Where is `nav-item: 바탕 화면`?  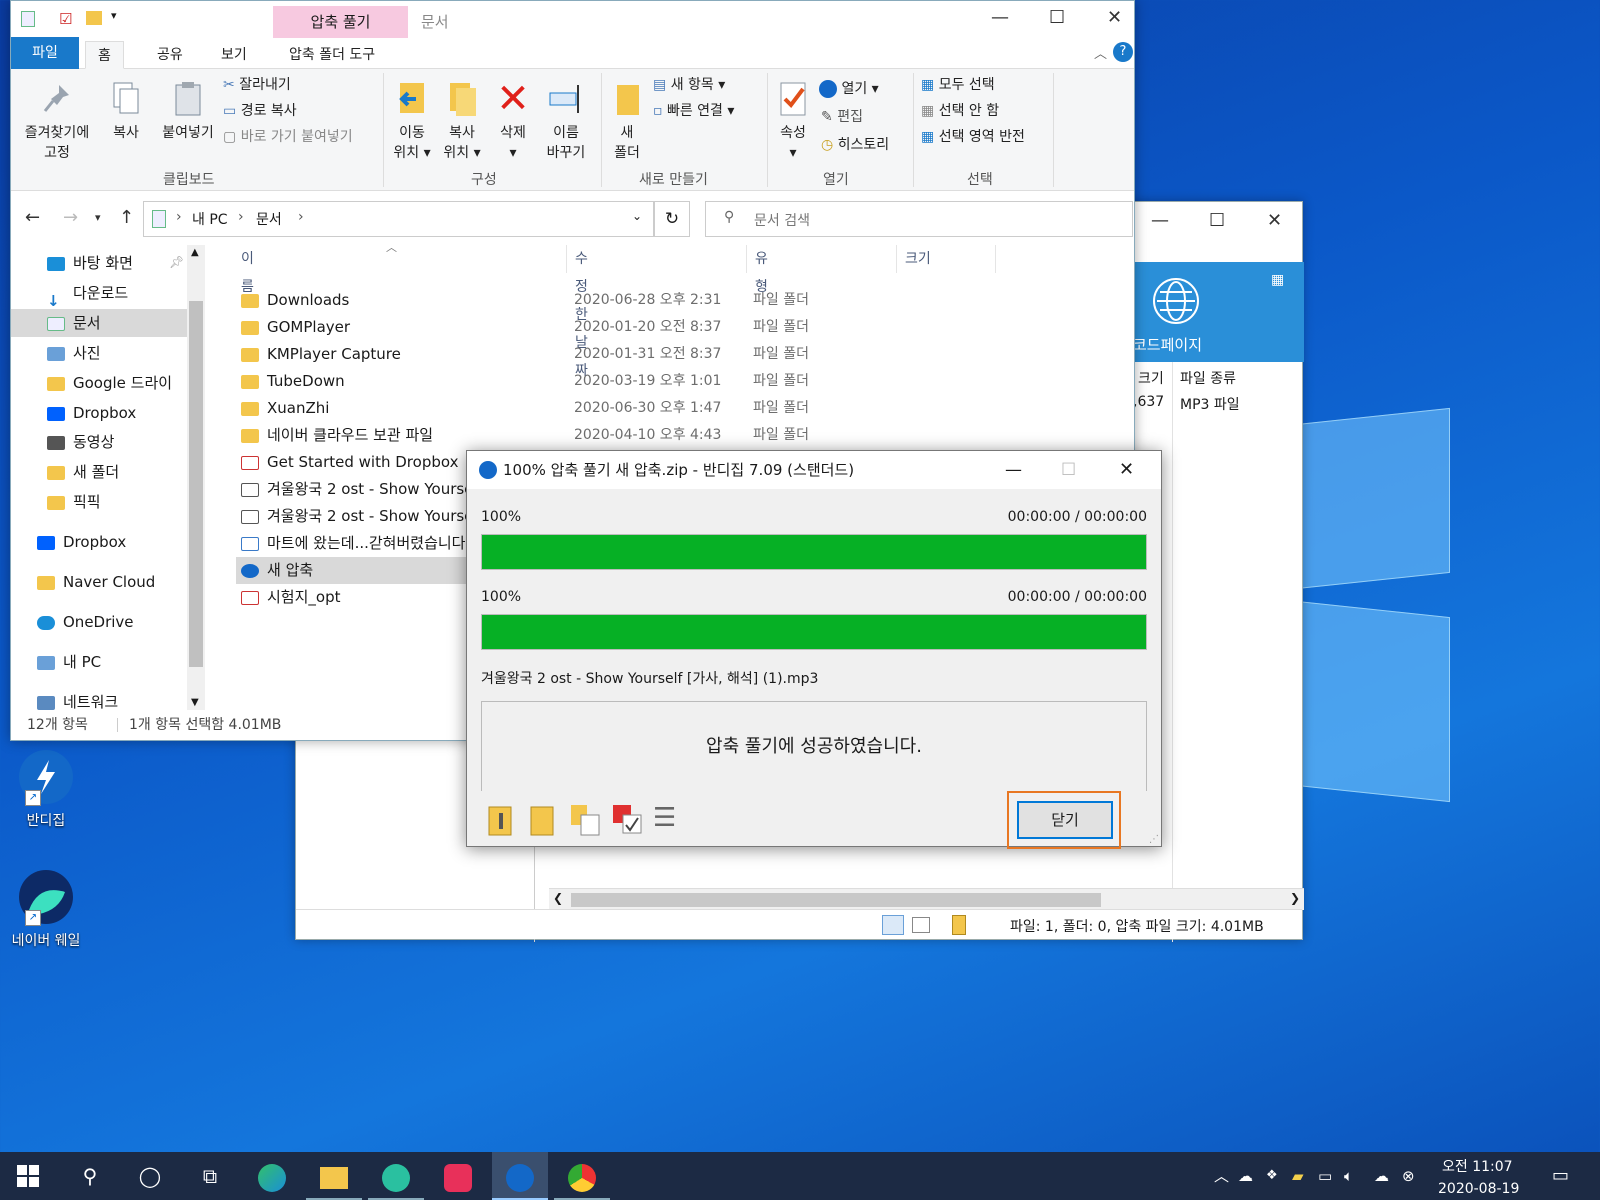 nav-item: 바탕 화면 is located at coordinates (90, 263).